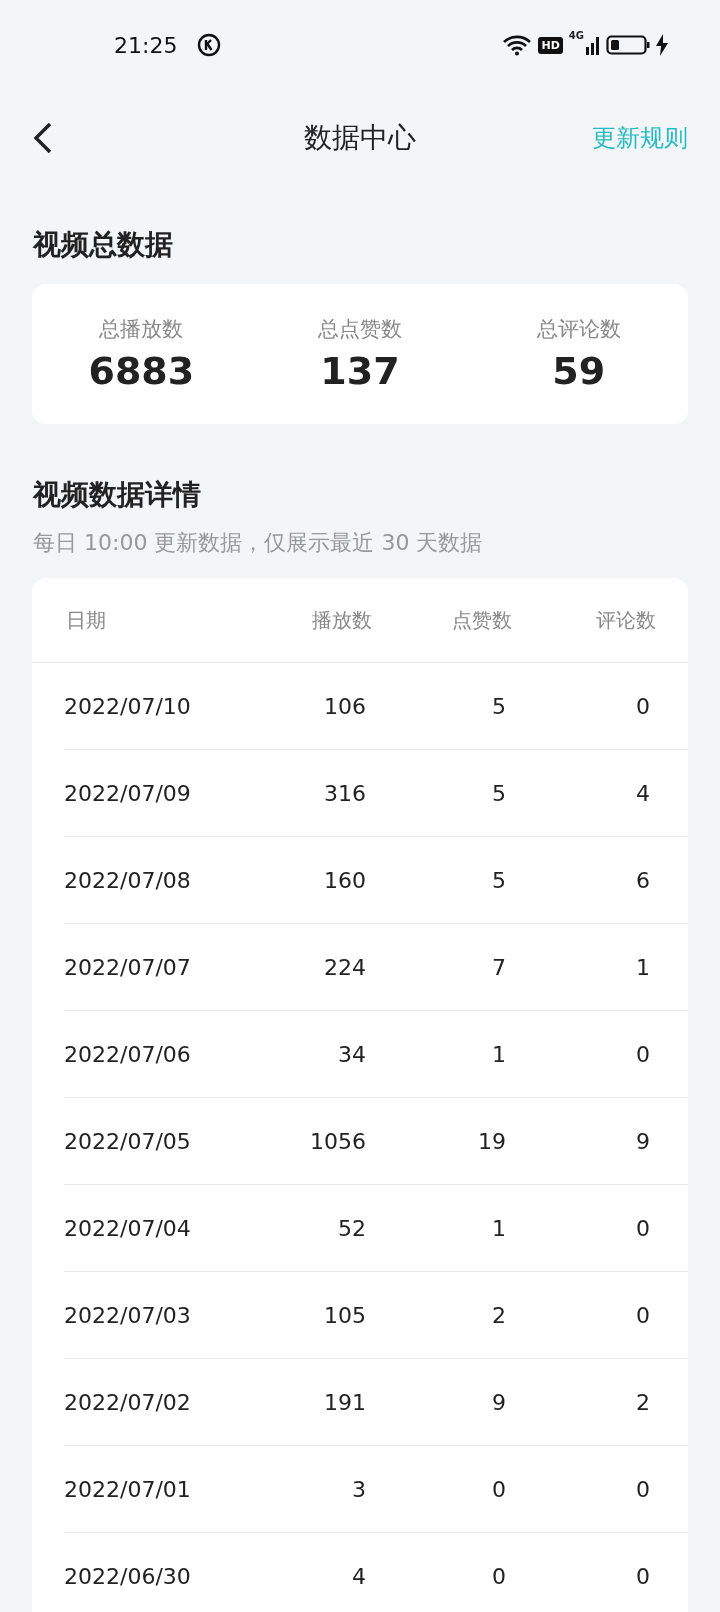 The image size is (720, 1612). What do you see at coordinates (344, 706) in the screenshot?
I see `table-cell-text: 106` at bounding box center [344, 706].